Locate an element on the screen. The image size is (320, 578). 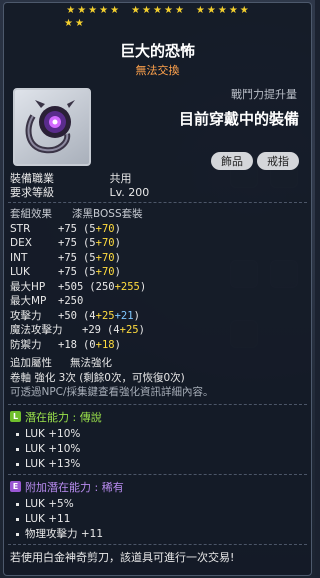
stat-row: DEX +75 (5 +70) is located at coordinates (157, 243).